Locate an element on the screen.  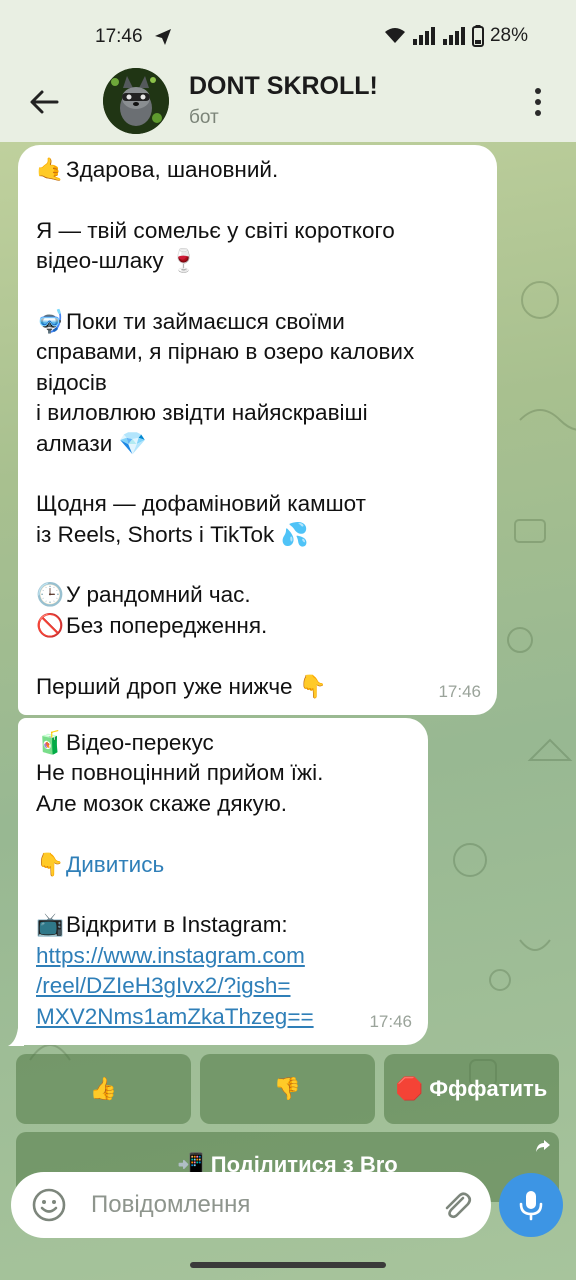
instagram-url: MXV2Nms1amZkaThzeg== is located at coordinates (223, 1017).